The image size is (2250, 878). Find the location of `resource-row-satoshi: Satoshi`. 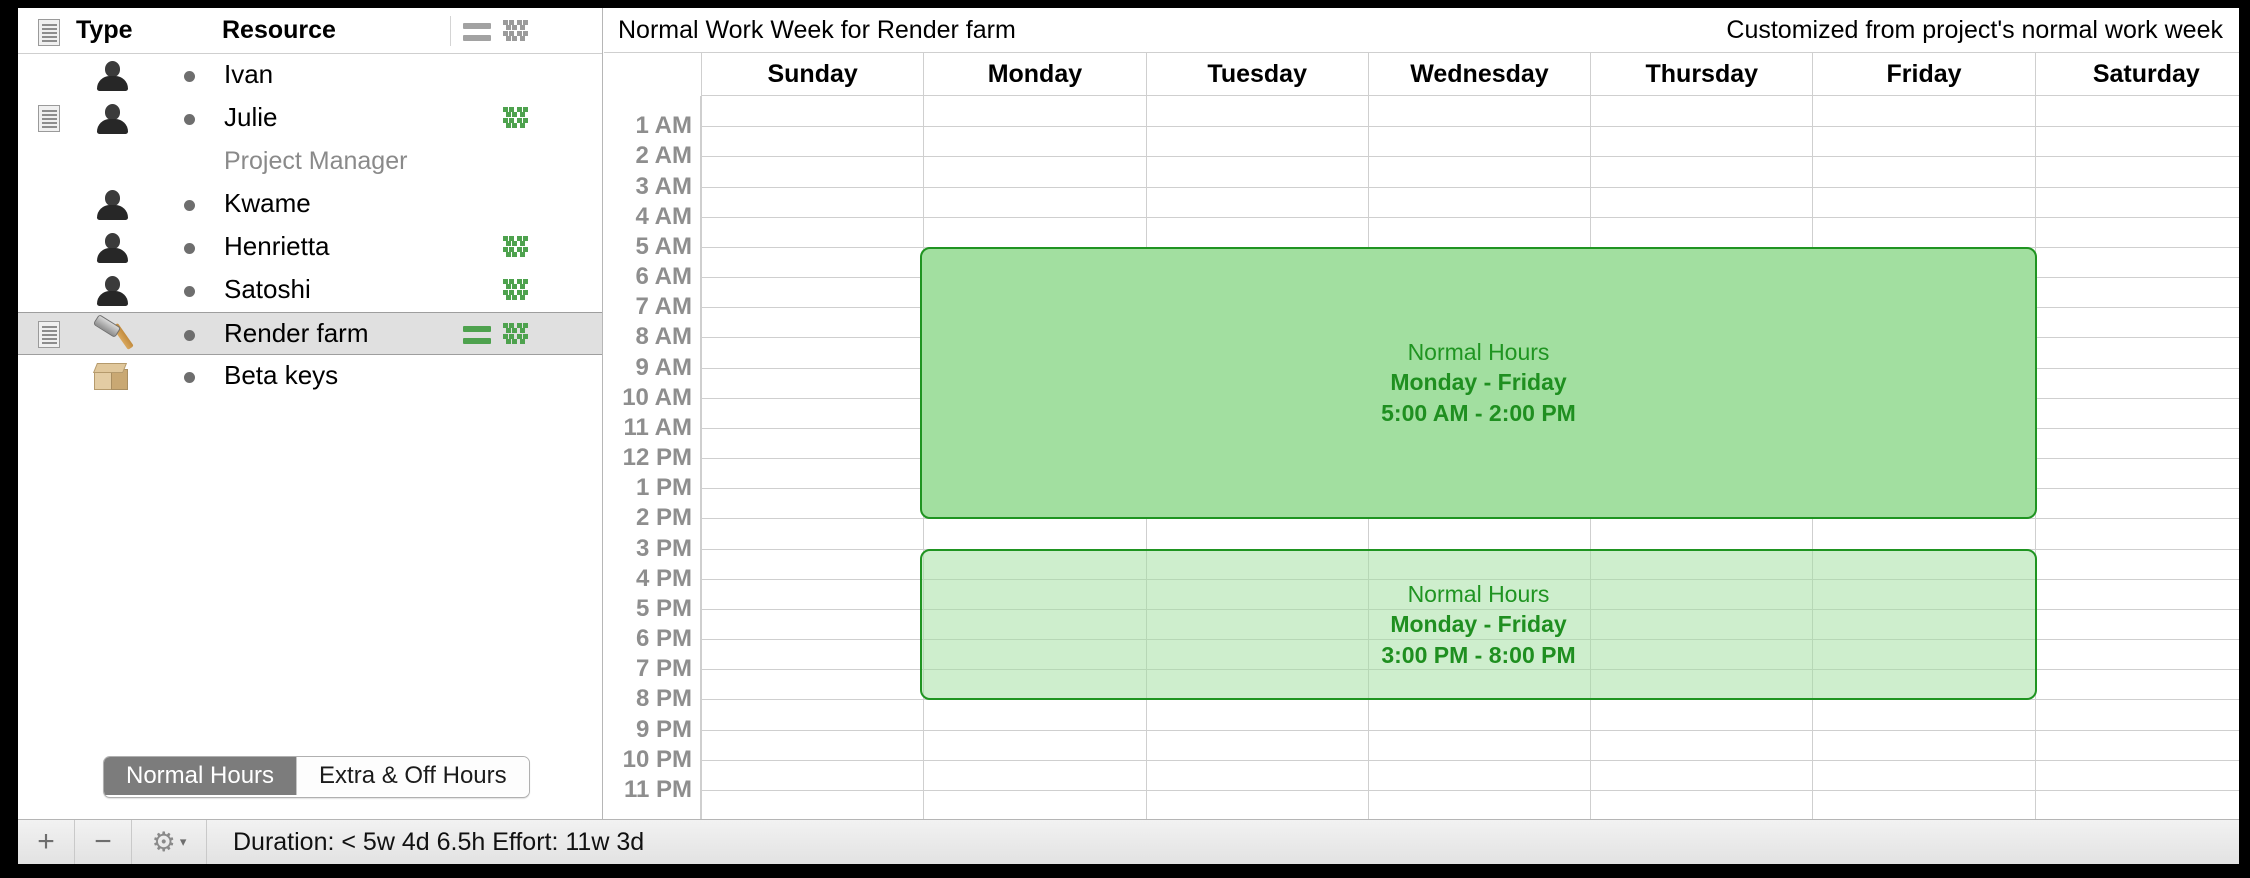

resource-row-satoshi: Satoshi is located at coordinates (310, 290).